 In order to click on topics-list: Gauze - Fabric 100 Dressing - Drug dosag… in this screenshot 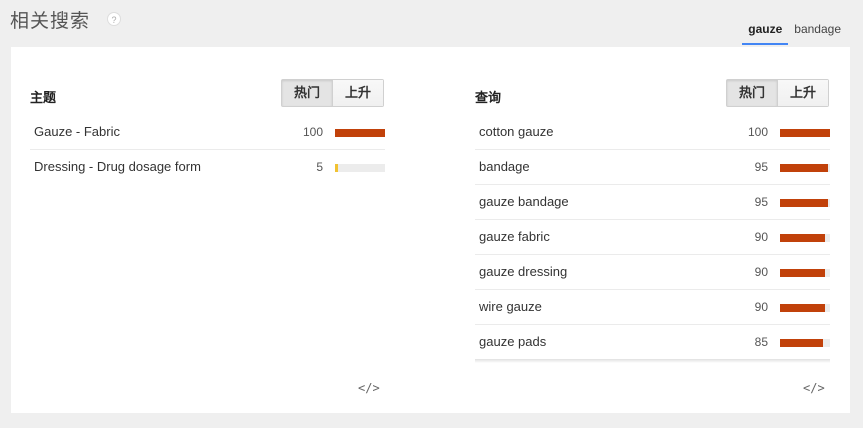, I will do `click(207, 150)`.